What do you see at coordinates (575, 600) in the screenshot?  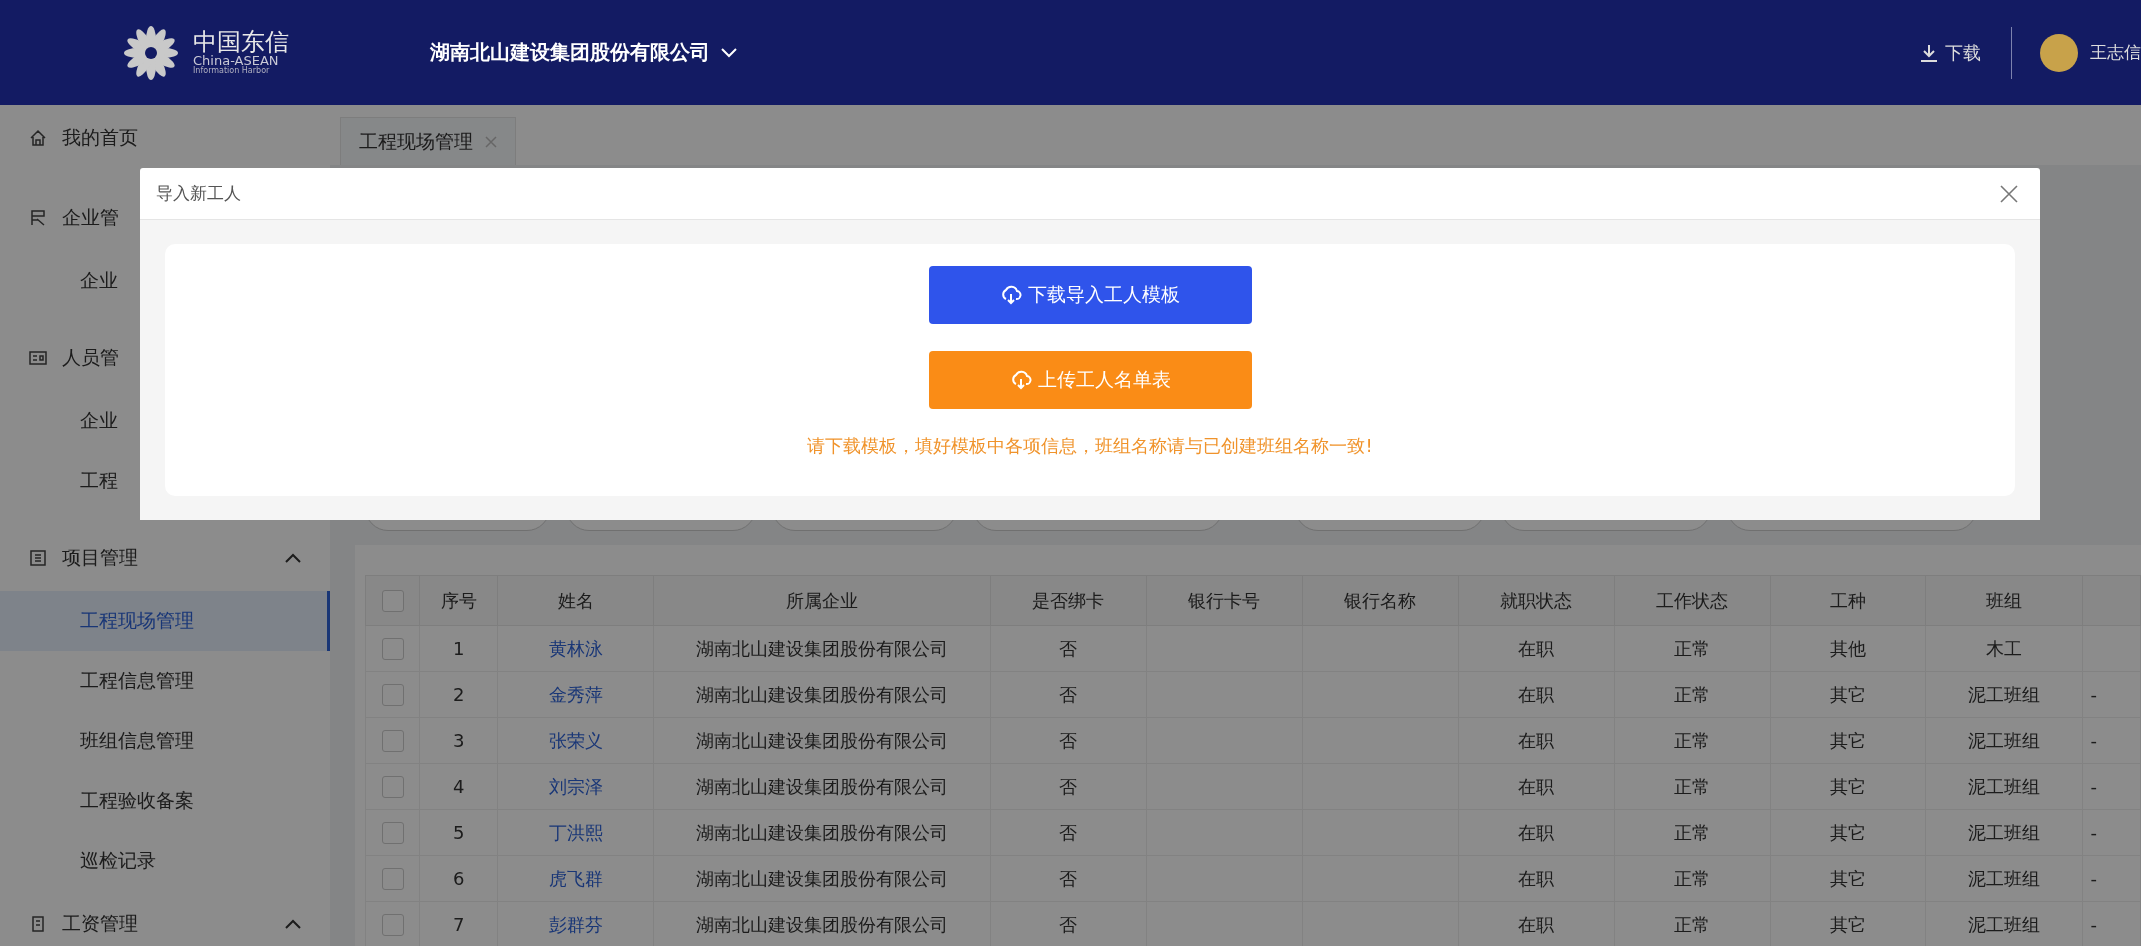 I see `column-header: 姓名` at bounding box center [575, 600].